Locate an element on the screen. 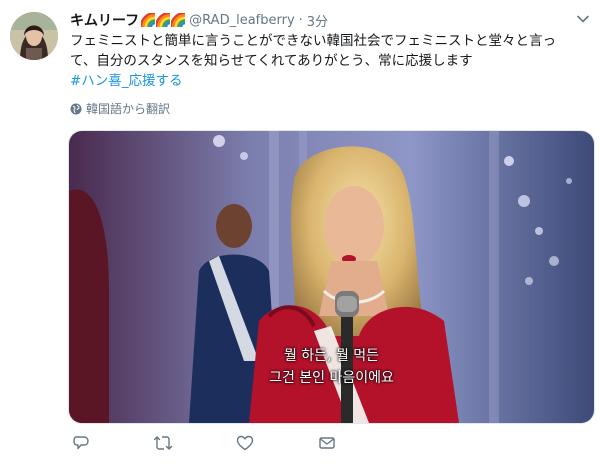 The image size is (600, 464). translate-link: 韓国語から翻訳 is located at coordinates (120, 108).